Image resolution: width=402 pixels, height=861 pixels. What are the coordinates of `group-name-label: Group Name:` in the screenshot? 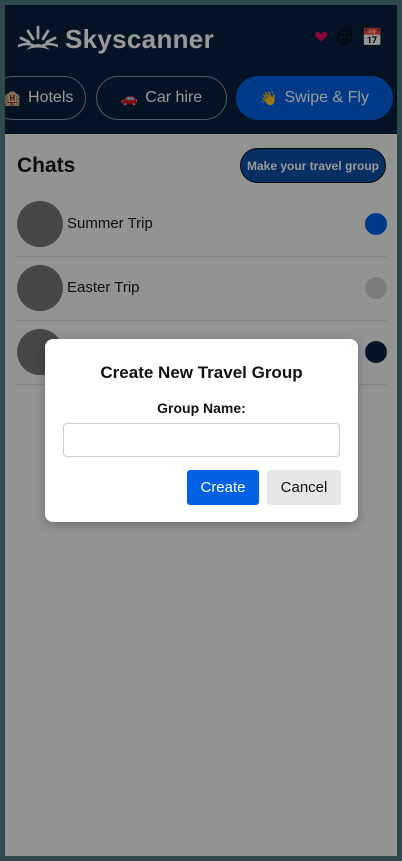 It's located at (201, 408).